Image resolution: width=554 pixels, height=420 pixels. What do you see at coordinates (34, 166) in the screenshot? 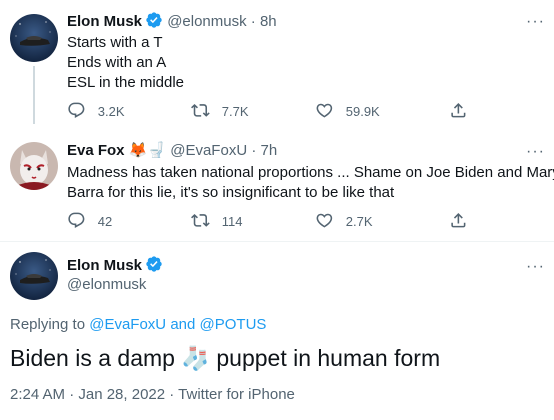
I see `avatar-eva` at bounding box center [34, 166].